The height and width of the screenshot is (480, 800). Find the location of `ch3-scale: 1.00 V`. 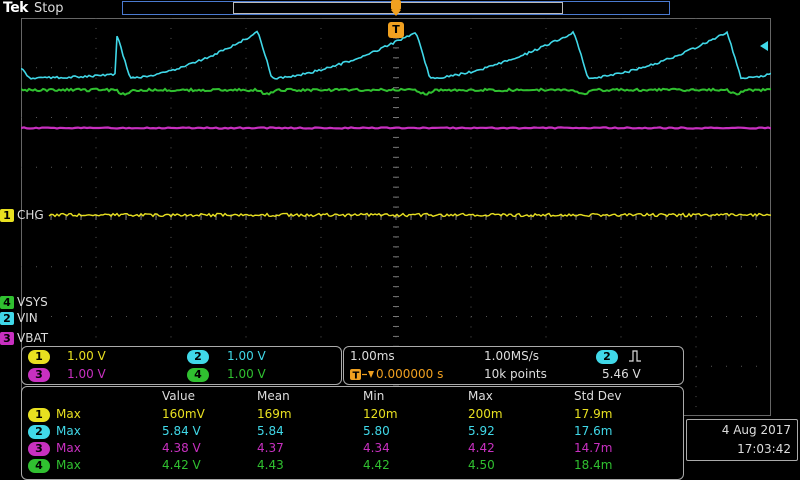

ch3-scale: 1.00 V is located at coordinates (86, 374).